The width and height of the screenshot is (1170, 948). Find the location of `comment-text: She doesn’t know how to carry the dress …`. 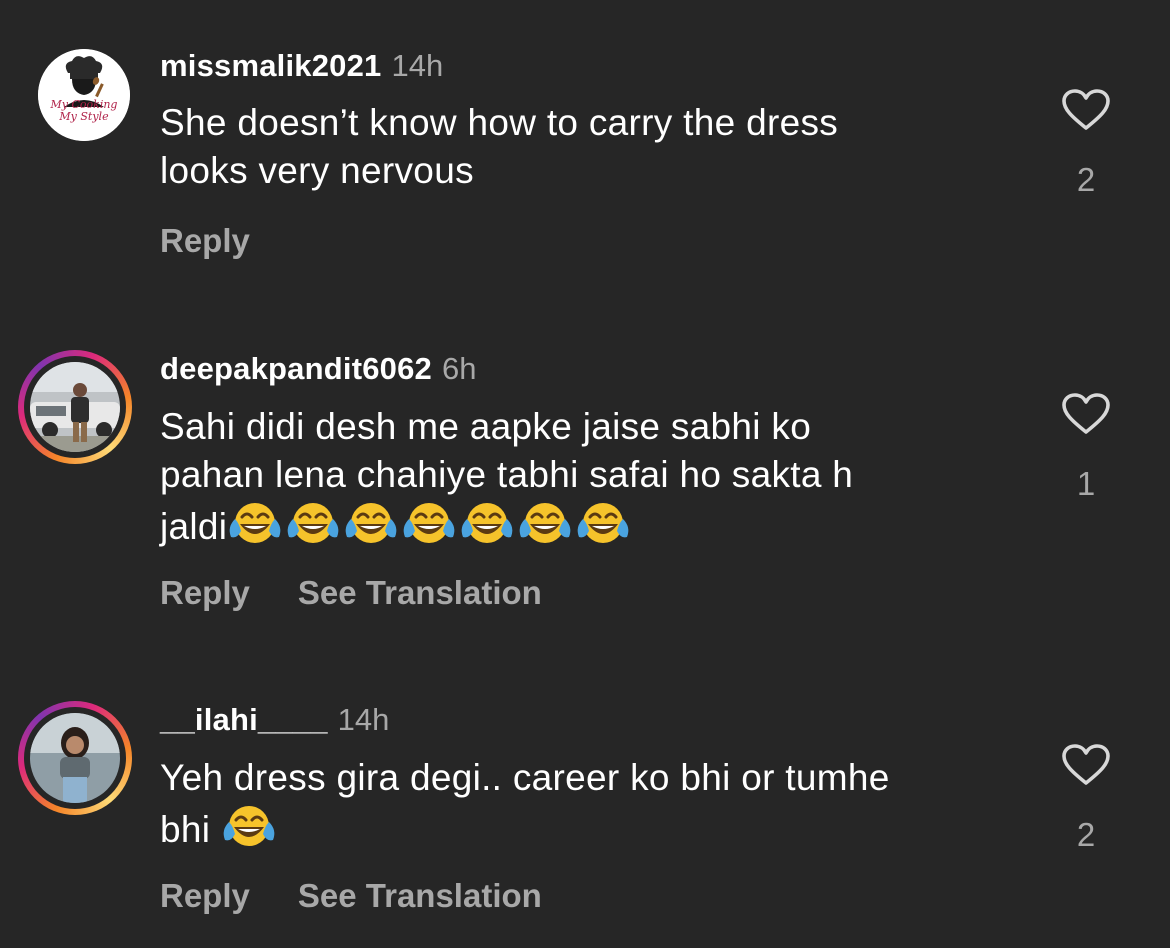

comment-text: She doesn’t know how to carry the dress … is located at coordinates (595, 147).